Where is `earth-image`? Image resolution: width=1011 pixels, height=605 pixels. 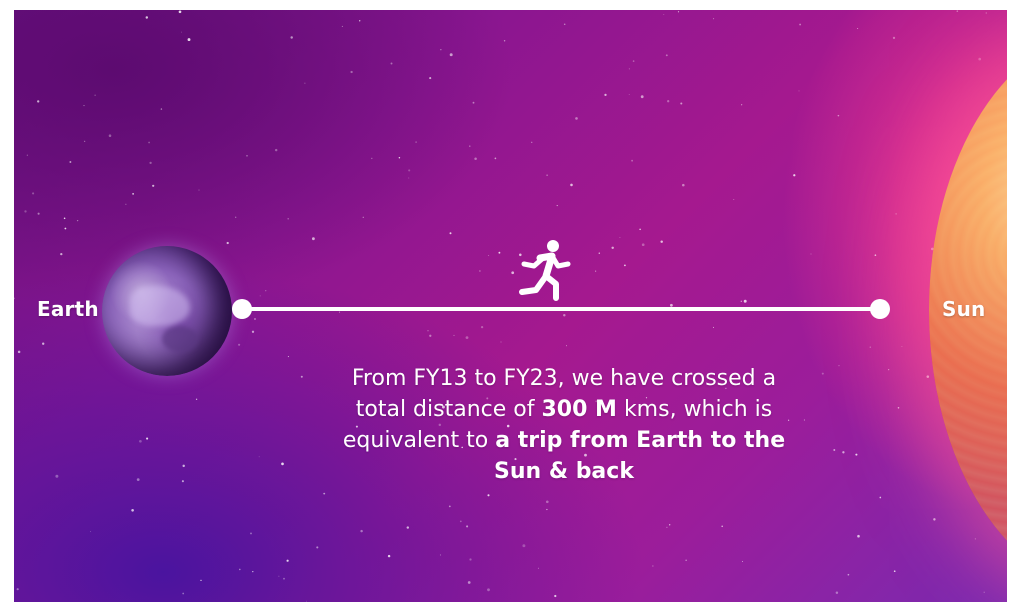
earth-image is located at coordinates (167, 311).